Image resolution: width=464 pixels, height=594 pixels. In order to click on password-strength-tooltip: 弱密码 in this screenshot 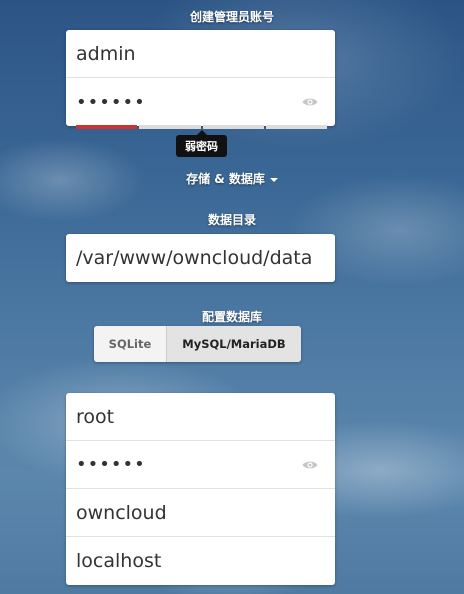, I will do `click(201, 143)`.